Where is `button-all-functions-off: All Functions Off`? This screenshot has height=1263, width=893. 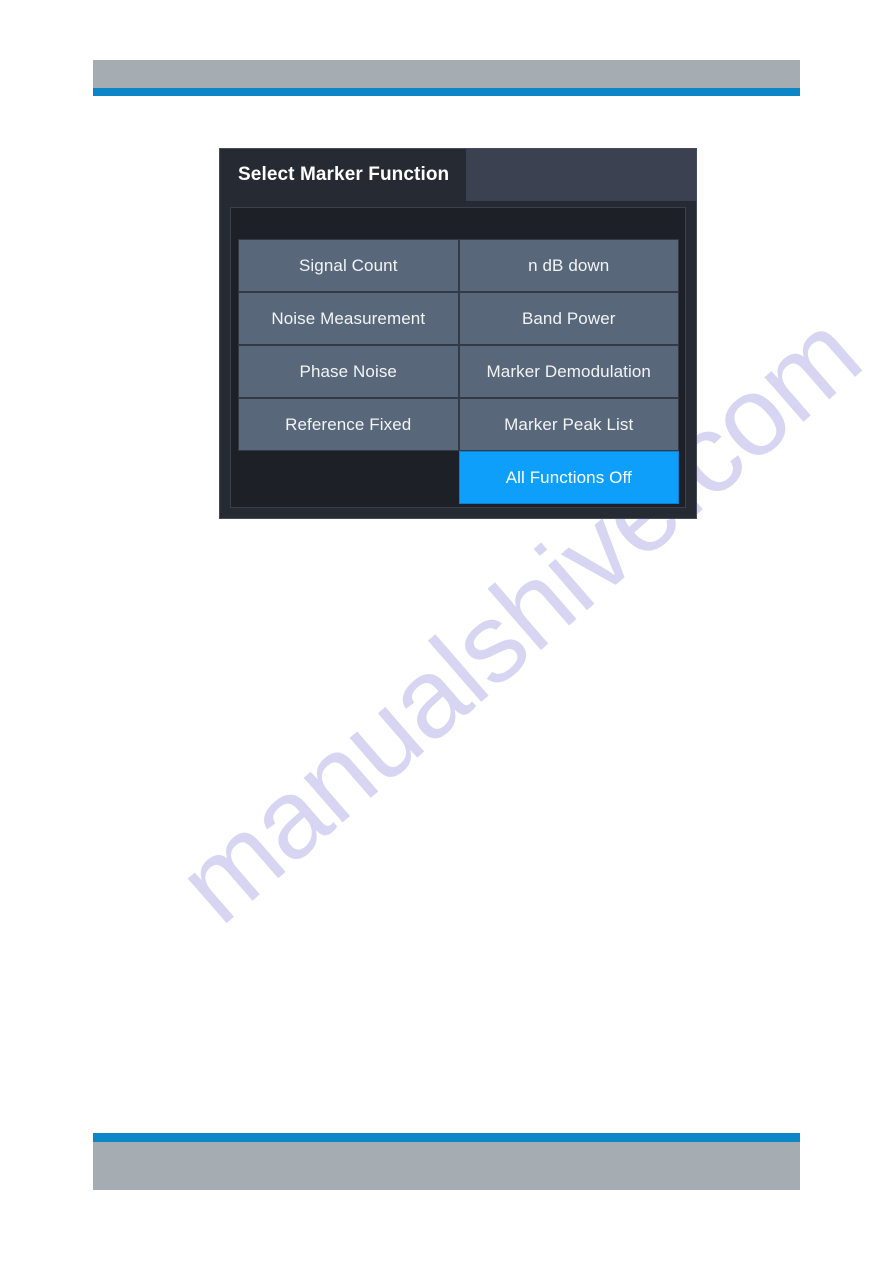 button-all-functions-off: All Functions Off is located at coordinates (568, 477).